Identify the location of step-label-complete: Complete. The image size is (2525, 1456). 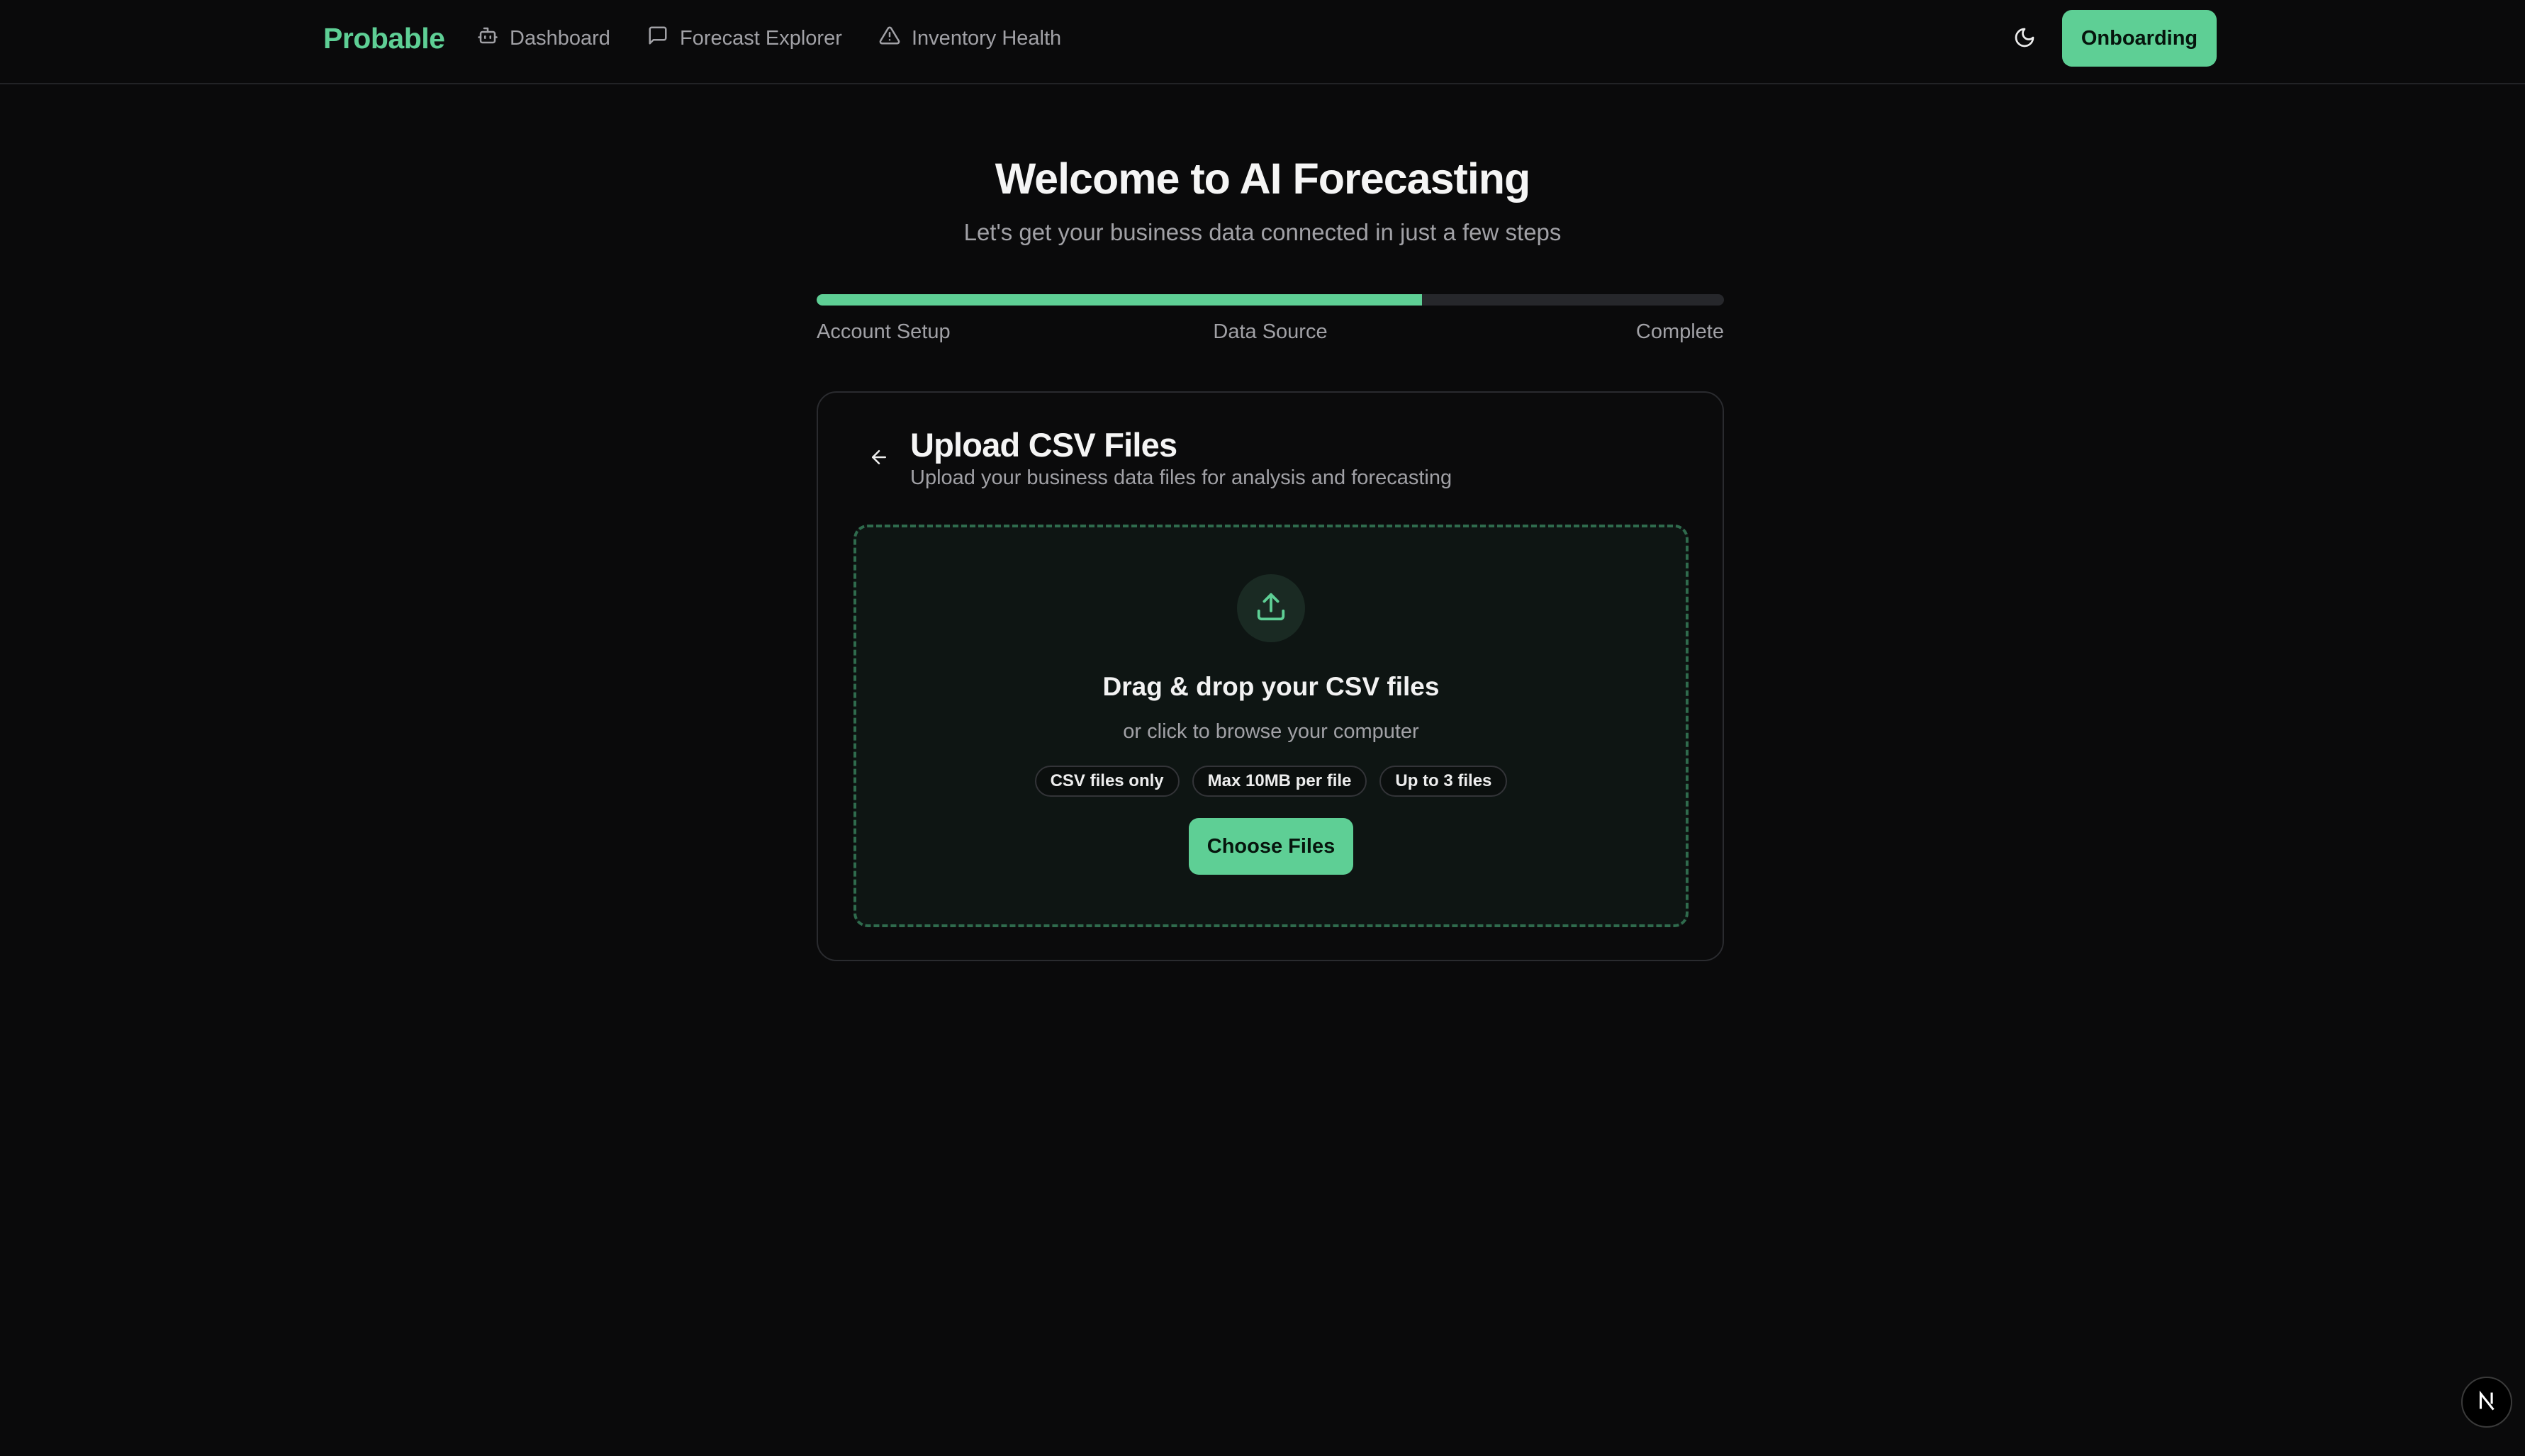
(1679, 331).